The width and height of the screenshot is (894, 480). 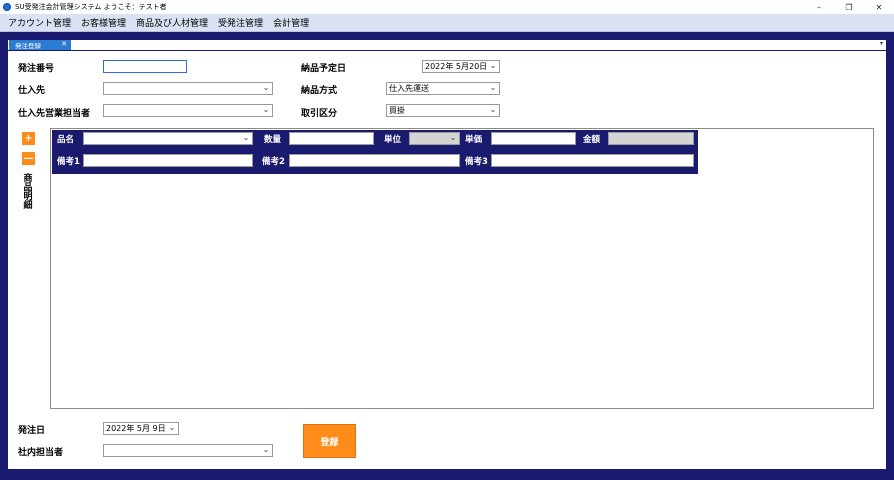 What do you see at coordinates (447, 45) in the screenshot?
I see `tab-strip: 発注登録 ✕ ▾` at bounding box center [447, 45].